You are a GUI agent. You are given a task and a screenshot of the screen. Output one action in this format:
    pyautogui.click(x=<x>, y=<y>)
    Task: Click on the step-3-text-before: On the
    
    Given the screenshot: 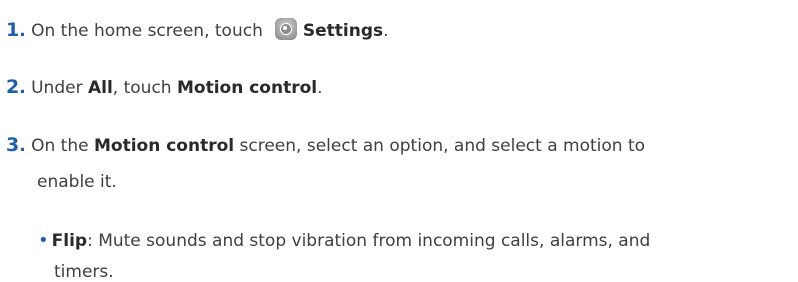 What is the action you would take?
    pyautogui.click(x=60, y=146)
    